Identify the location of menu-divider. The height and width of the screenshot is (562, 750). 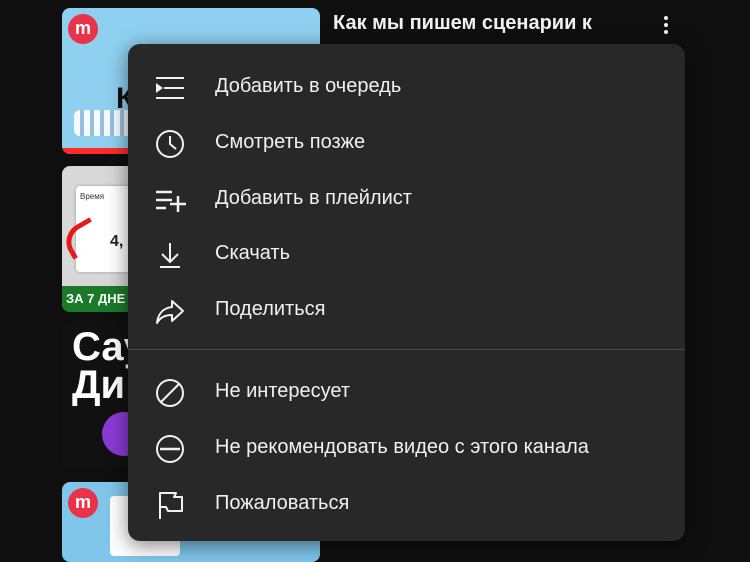
(406, 349).